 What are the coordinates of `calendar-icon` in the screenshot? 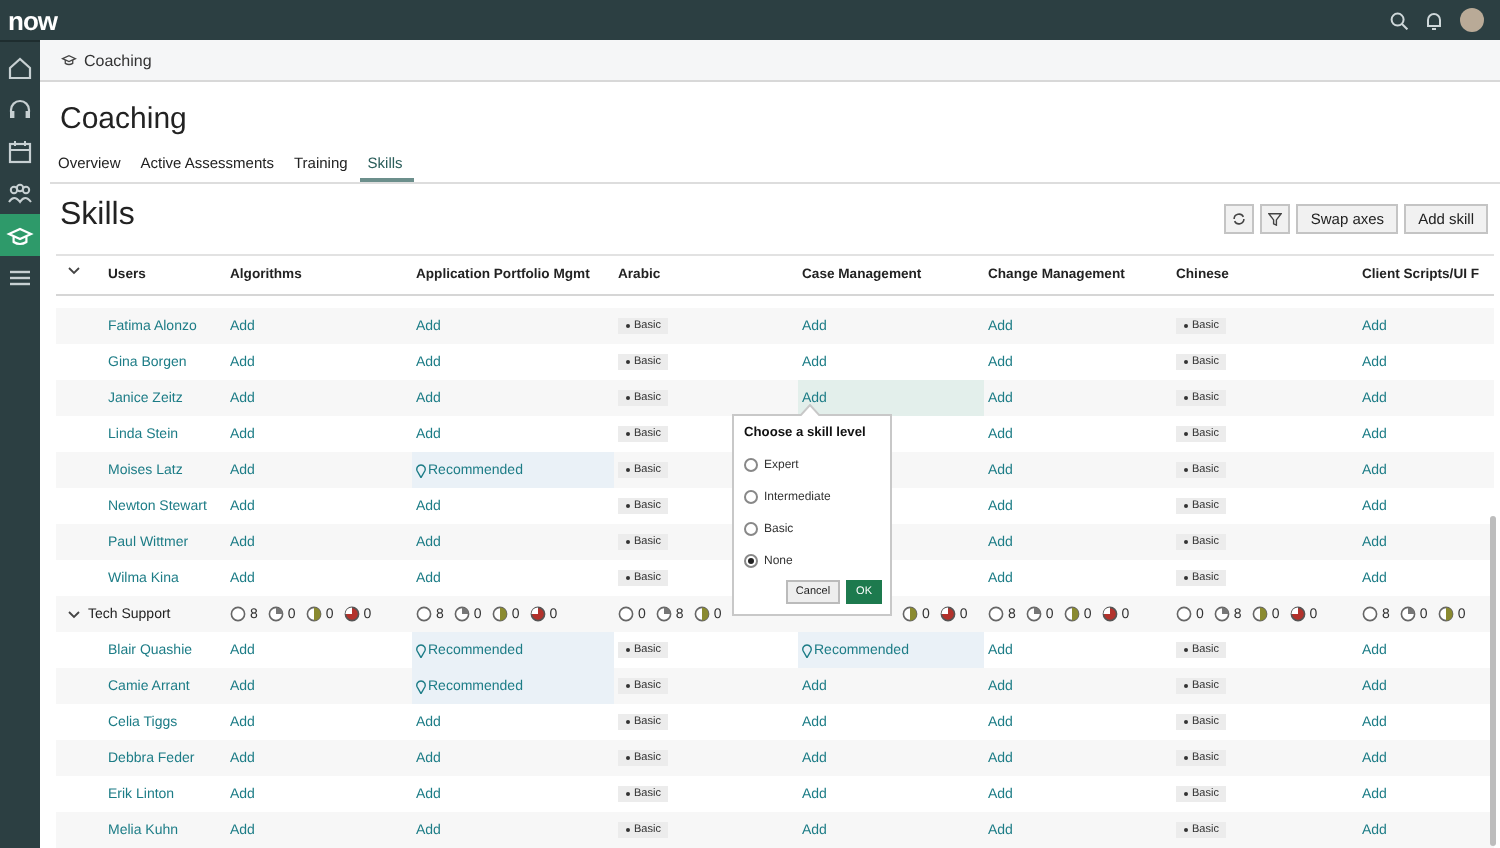 It's located at (20, 151).